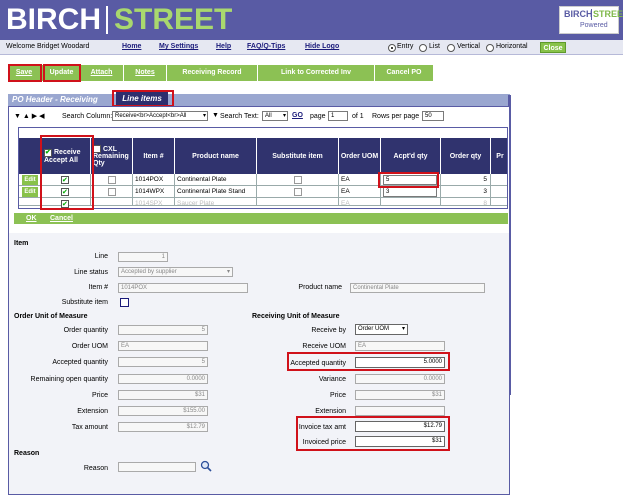  What do you see at coordinates (268, 116) in the screenshot?
I see `search-text-value: All` at bounding box center [268, 116].